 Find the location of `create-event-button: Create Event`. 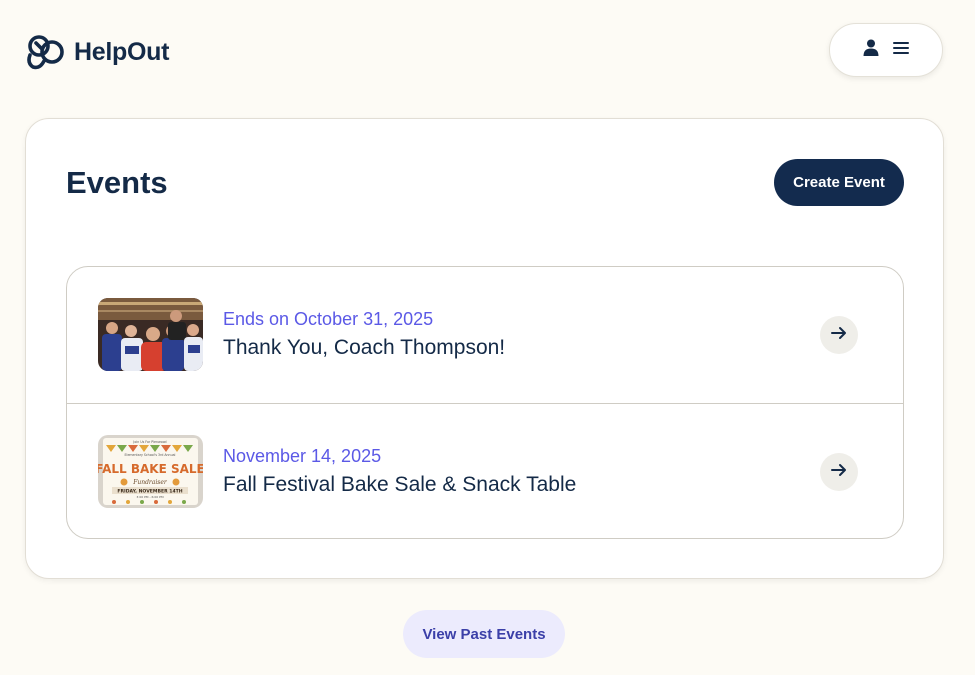

create-event-button: Create Event is located at coordinates (839, 182).